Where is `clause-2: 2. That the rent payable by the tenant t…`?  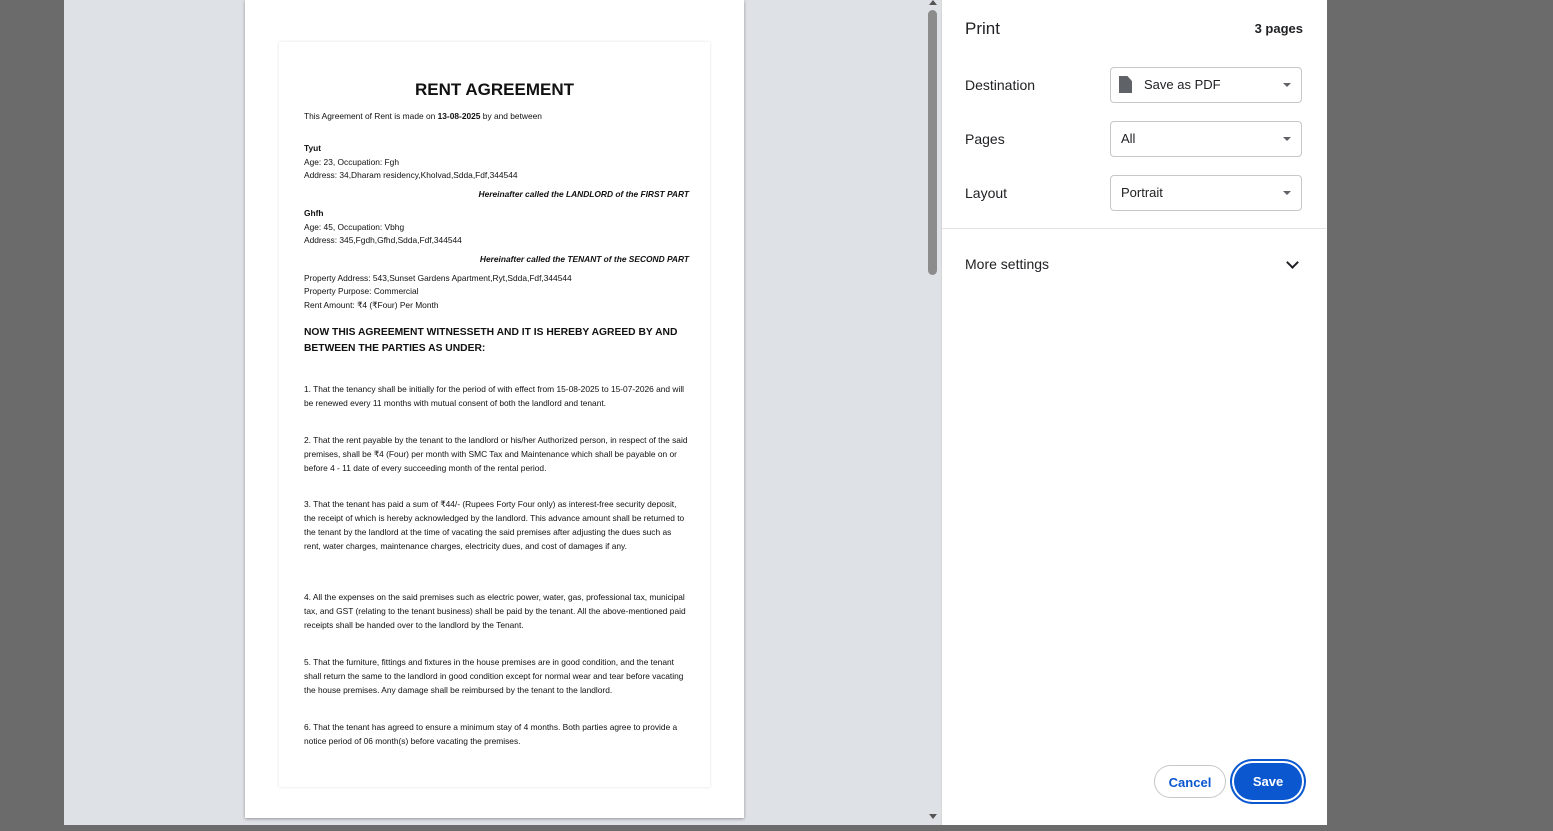 clause-2: 2. That the rent payable by the tenant t… is located at coordinates (496, 454).